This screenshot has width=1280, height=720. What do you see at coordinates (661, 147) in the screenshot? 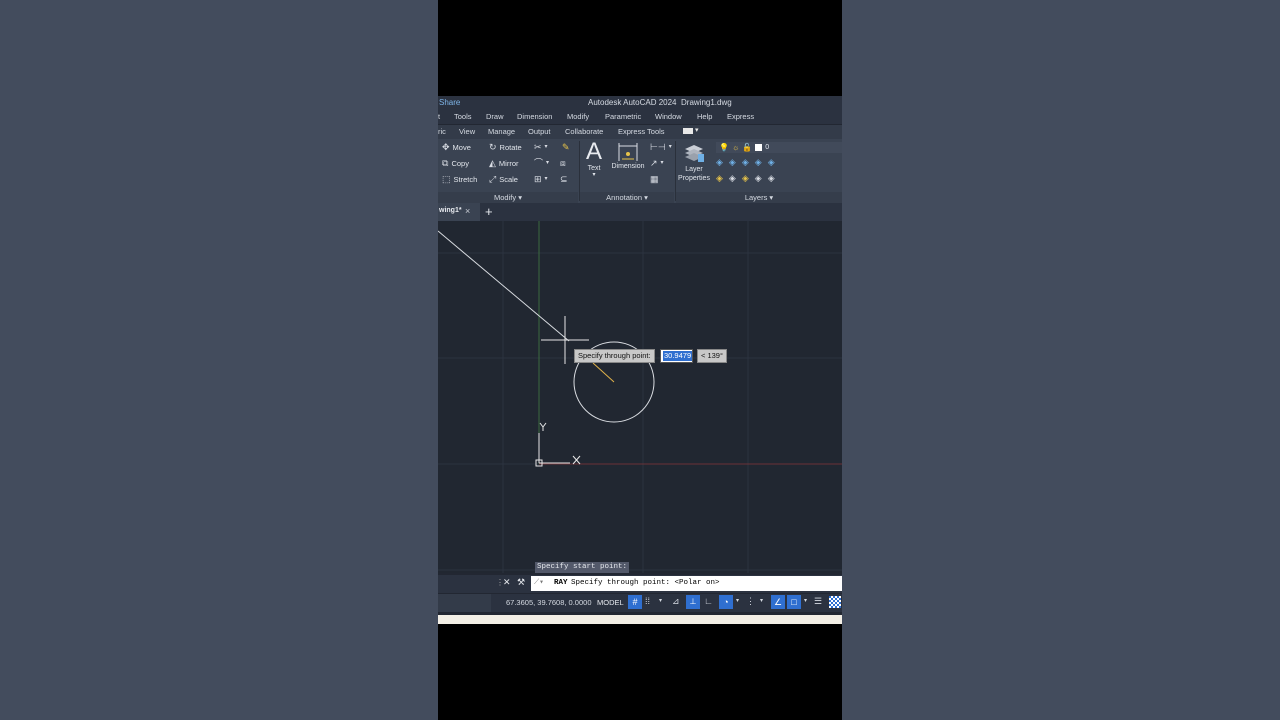
I see `linear-dim-button: ⊢⊣ ▾` at bounding box center [661, 147].